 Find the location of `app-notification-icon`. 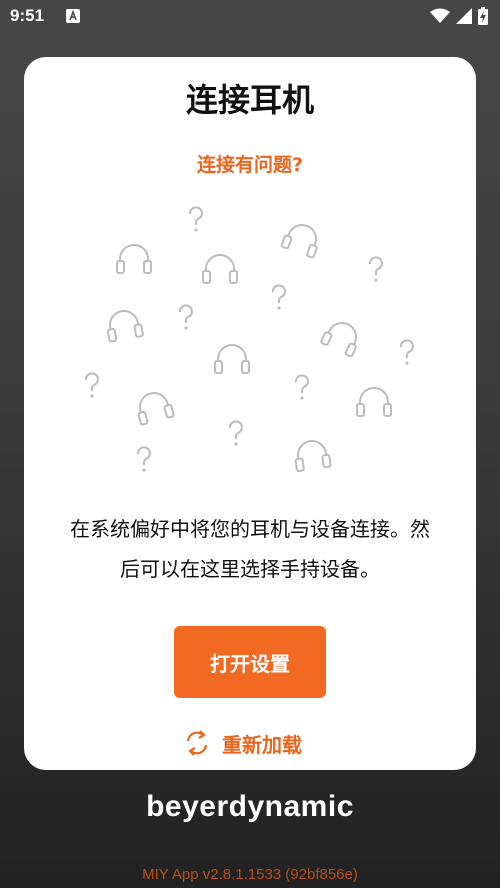

app-notification-icon is located at coordinates (73, 16).